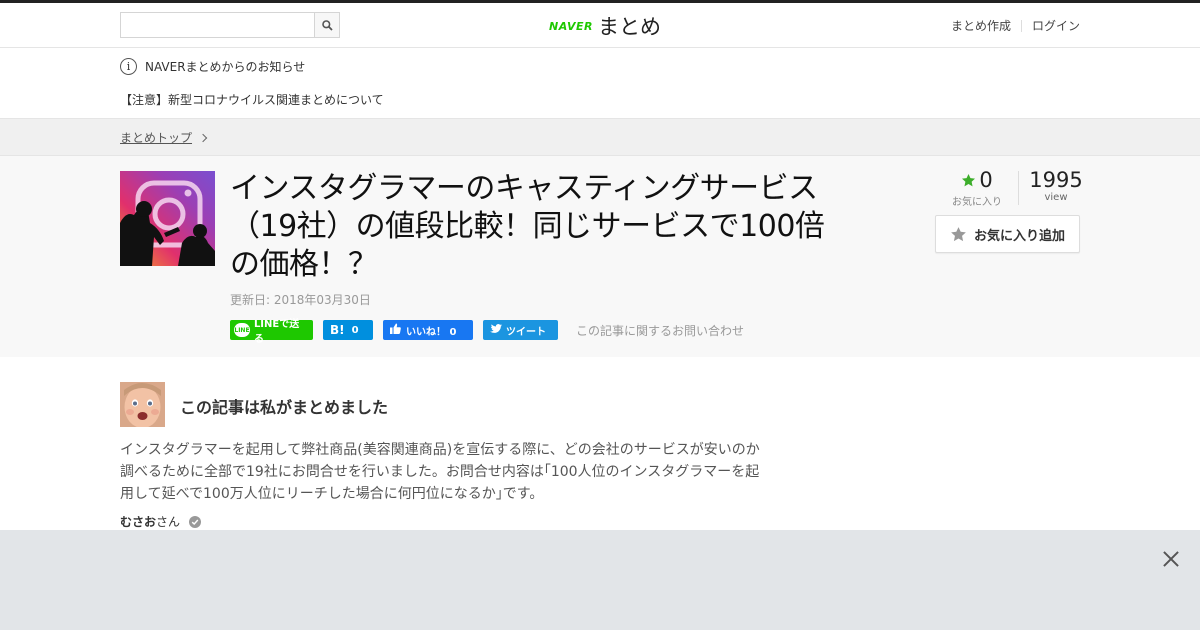  Describe the element at coordinates (958, 234) in the screenshot. I see `star-outline-icon` at that location.